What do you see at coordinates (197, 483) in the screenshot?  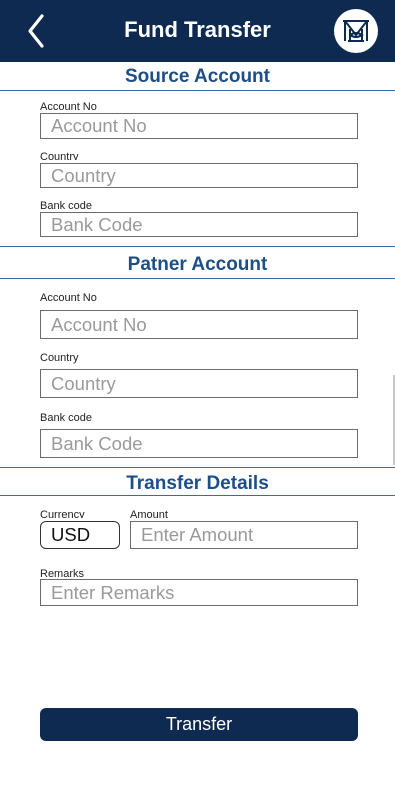 I see `transfer-details-title: Transfer Details` at bounding box center [197, 483].